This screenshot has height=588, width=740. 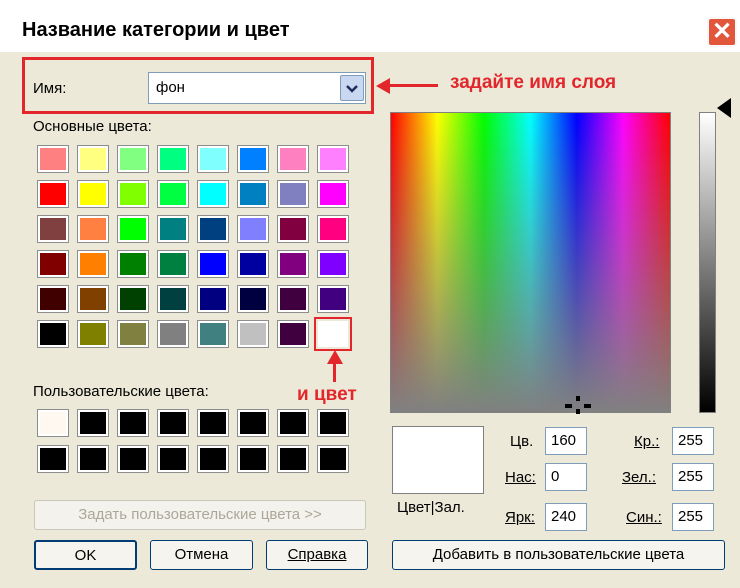 I want to click on hue-field: 160, so click(x=566, y=441).